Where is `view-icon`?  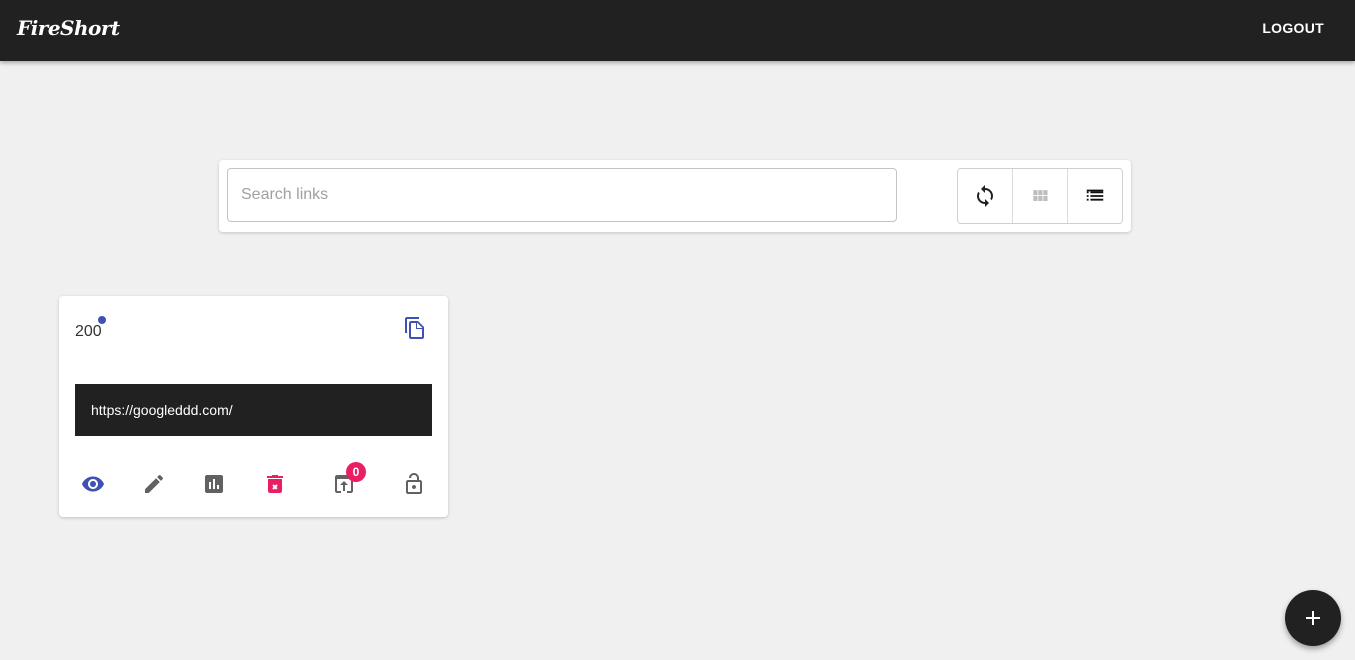
view-icon is located at coordinates (93, 484).